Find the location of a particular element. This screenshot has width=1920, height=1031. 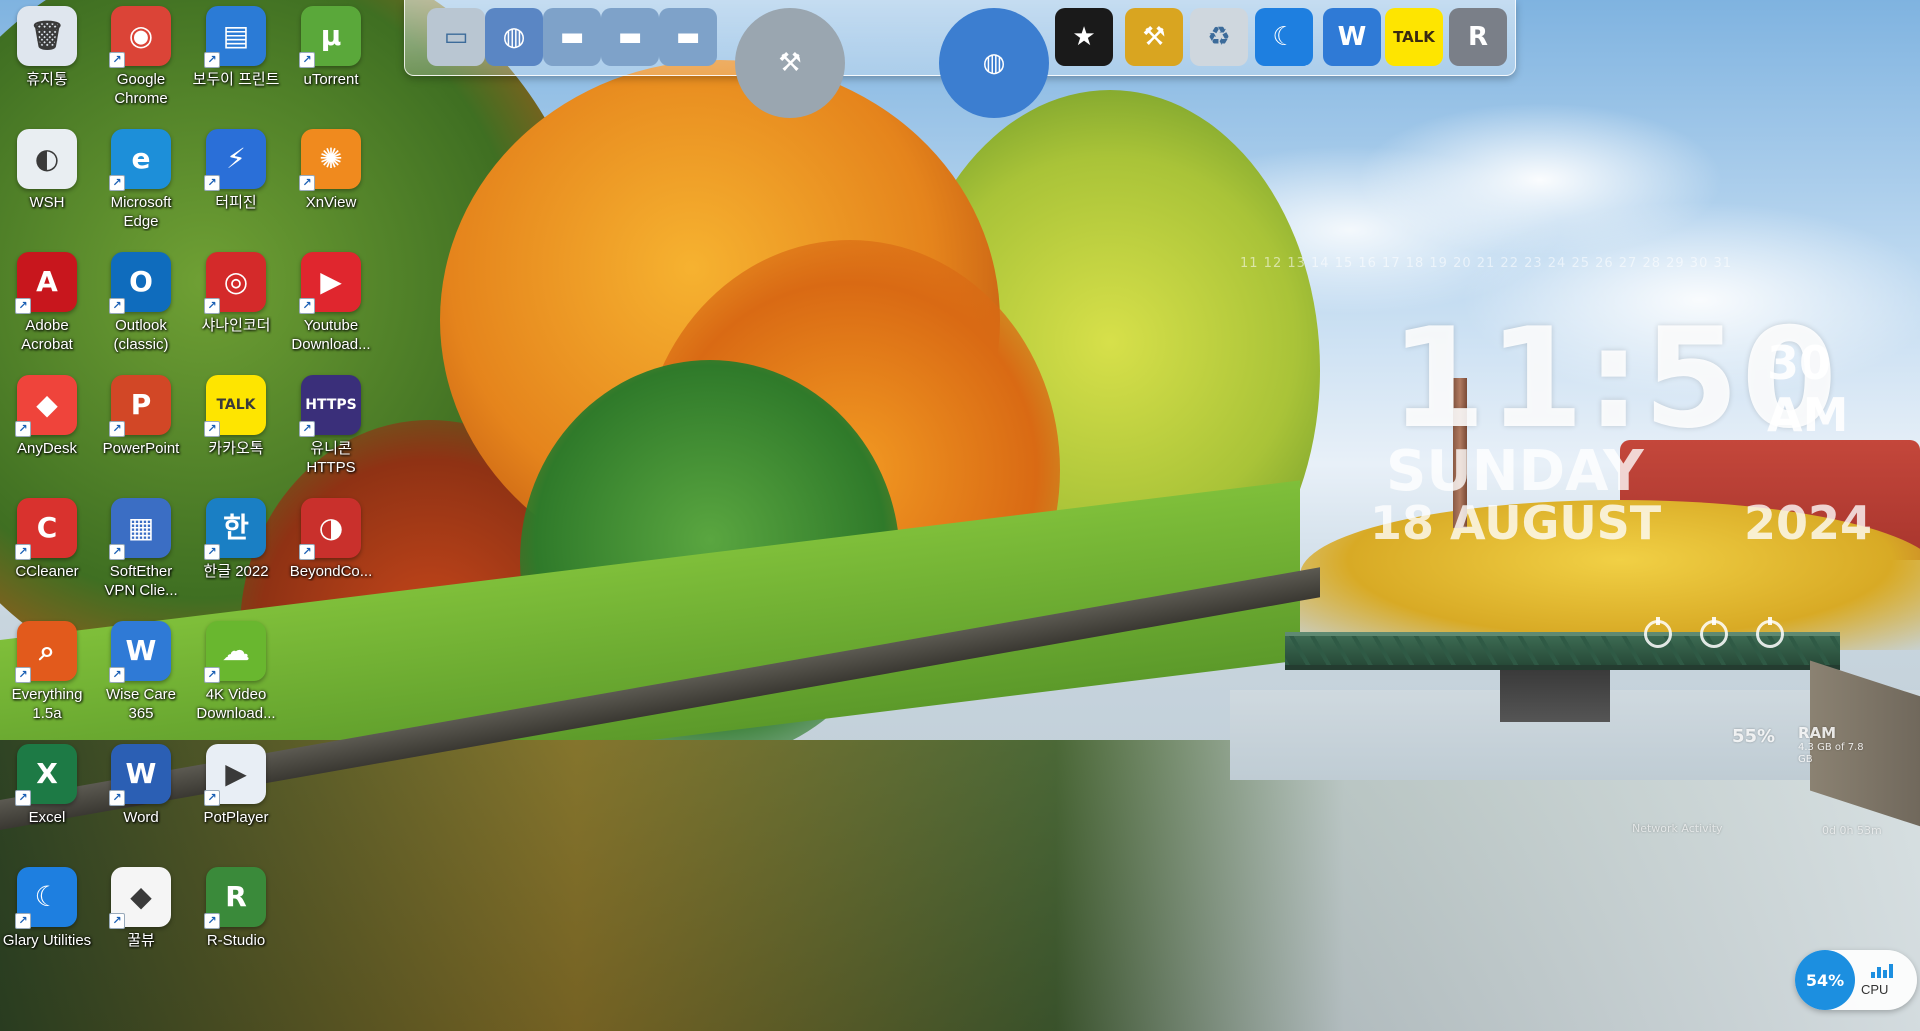

folder-pictures-icon: ▬ is located at coordinates (688, 37).